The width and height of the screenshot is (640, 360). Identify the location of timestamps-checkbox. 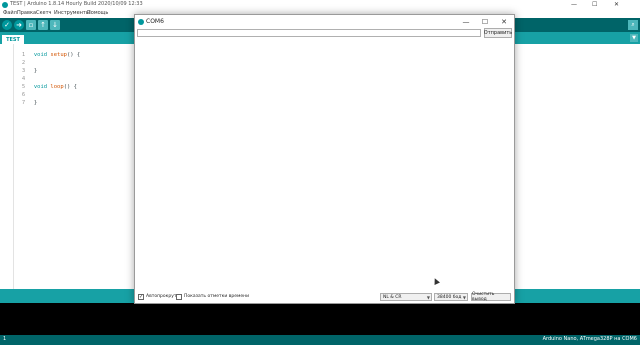
(179, 297).